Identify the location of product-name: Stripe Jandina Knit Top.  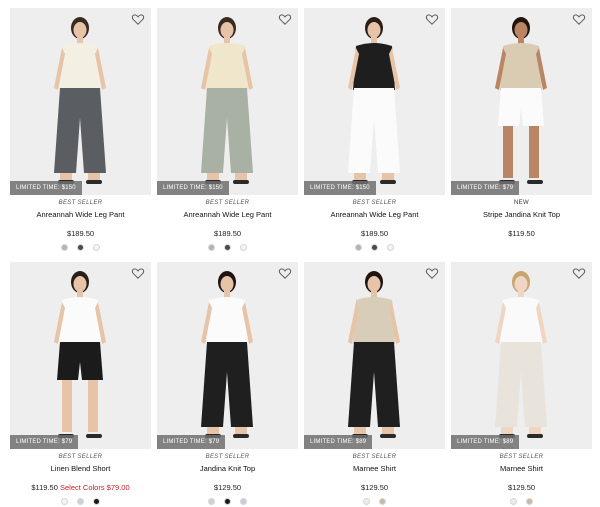
(521, 214).